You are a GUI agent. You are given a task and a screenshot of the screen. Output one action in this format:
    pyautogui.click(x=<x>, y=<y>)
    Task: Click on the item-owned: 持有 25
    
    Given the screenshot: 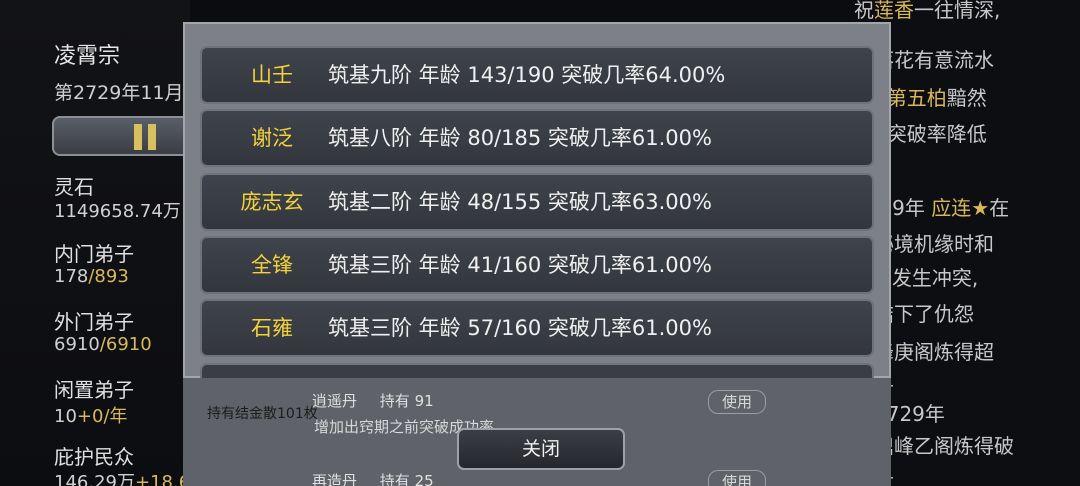 What is the action you would take?
    pyautogui.click(x=406, y=479)
    